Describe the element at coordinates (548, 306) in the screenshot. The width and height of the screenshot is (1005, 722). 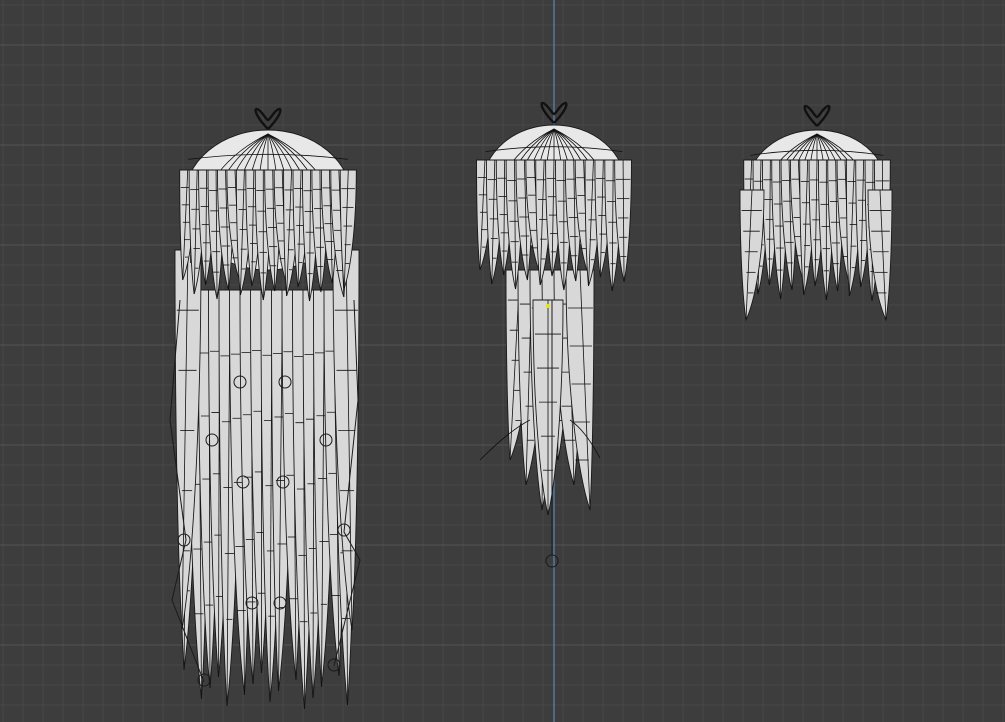
I see `object-origin-marker` at that location.